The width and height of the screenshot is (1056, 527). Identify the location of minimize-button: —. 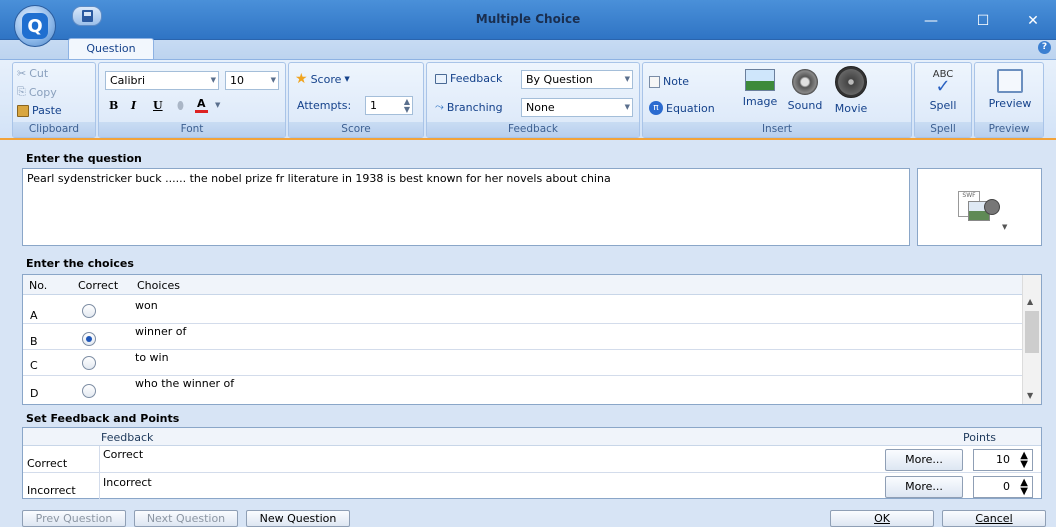
(931, 21).